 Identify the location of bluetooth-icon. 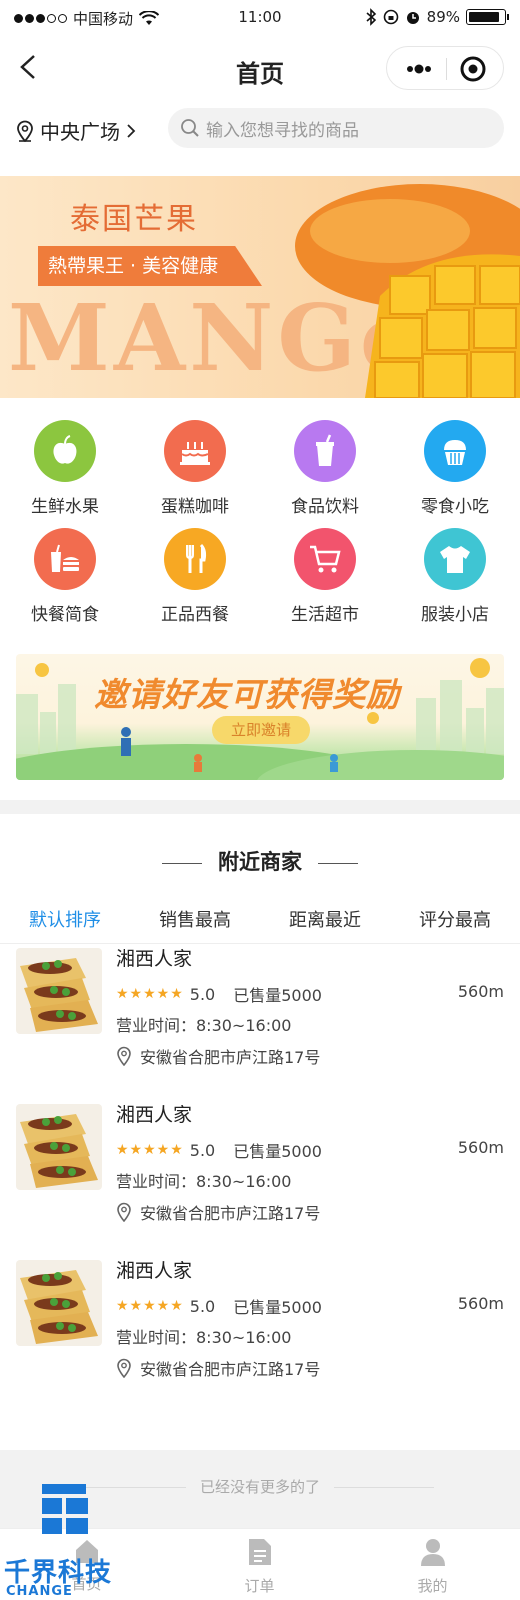
(371, 17).